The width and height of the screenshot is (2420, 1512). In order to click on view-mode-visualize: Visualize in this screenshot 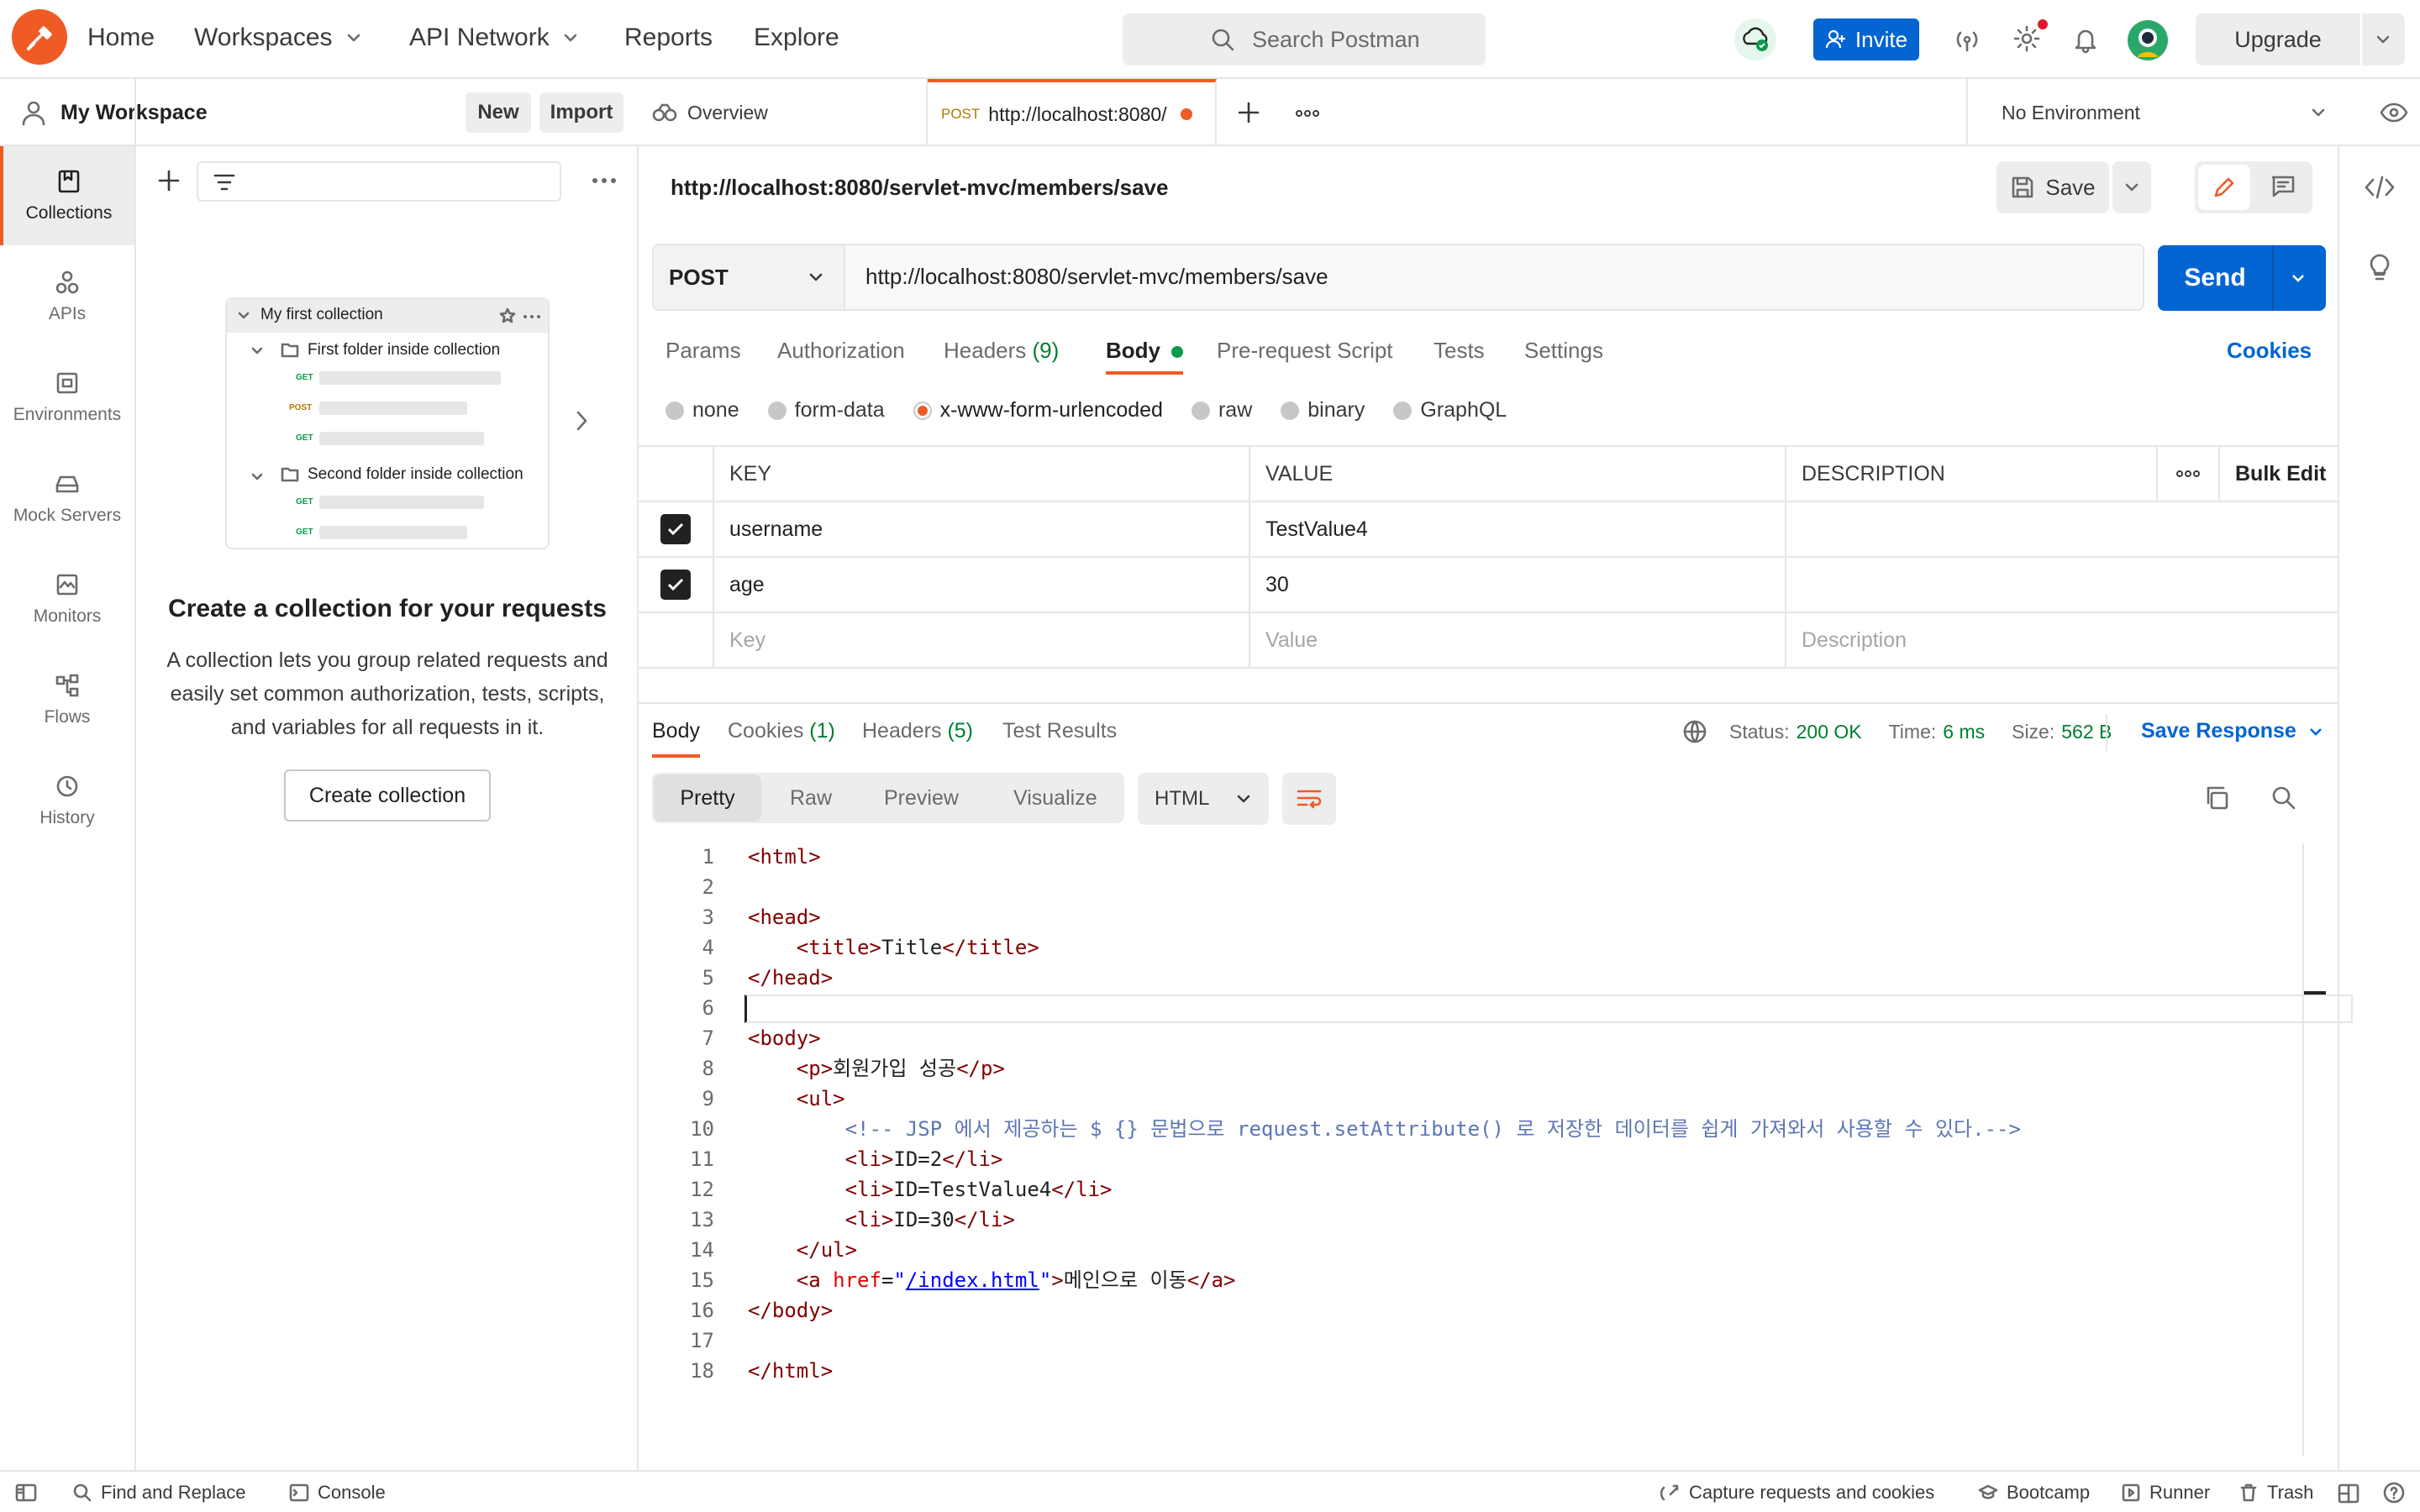, I will do `click(1055, 798)`.